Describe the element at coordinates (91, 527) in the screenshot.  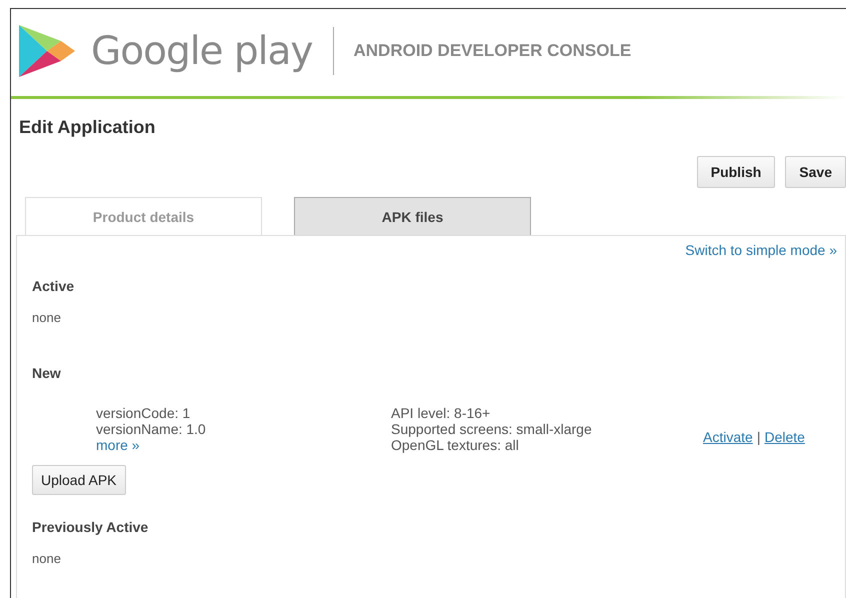
I see `section-heading: Previously Active` at that location.